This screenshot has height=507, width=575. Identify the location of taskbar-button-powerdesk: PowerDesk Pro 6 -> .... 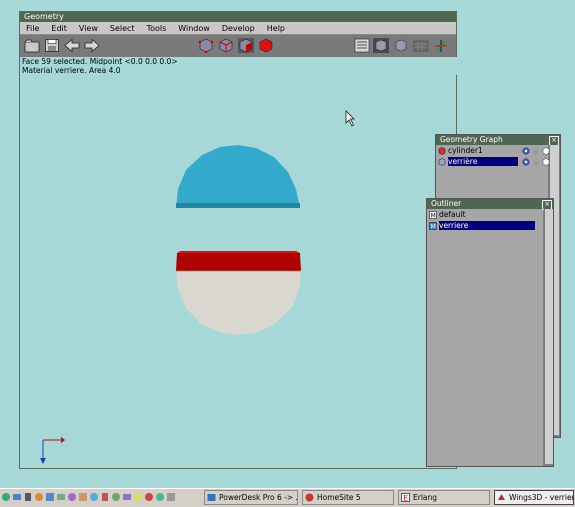
(251, 497).